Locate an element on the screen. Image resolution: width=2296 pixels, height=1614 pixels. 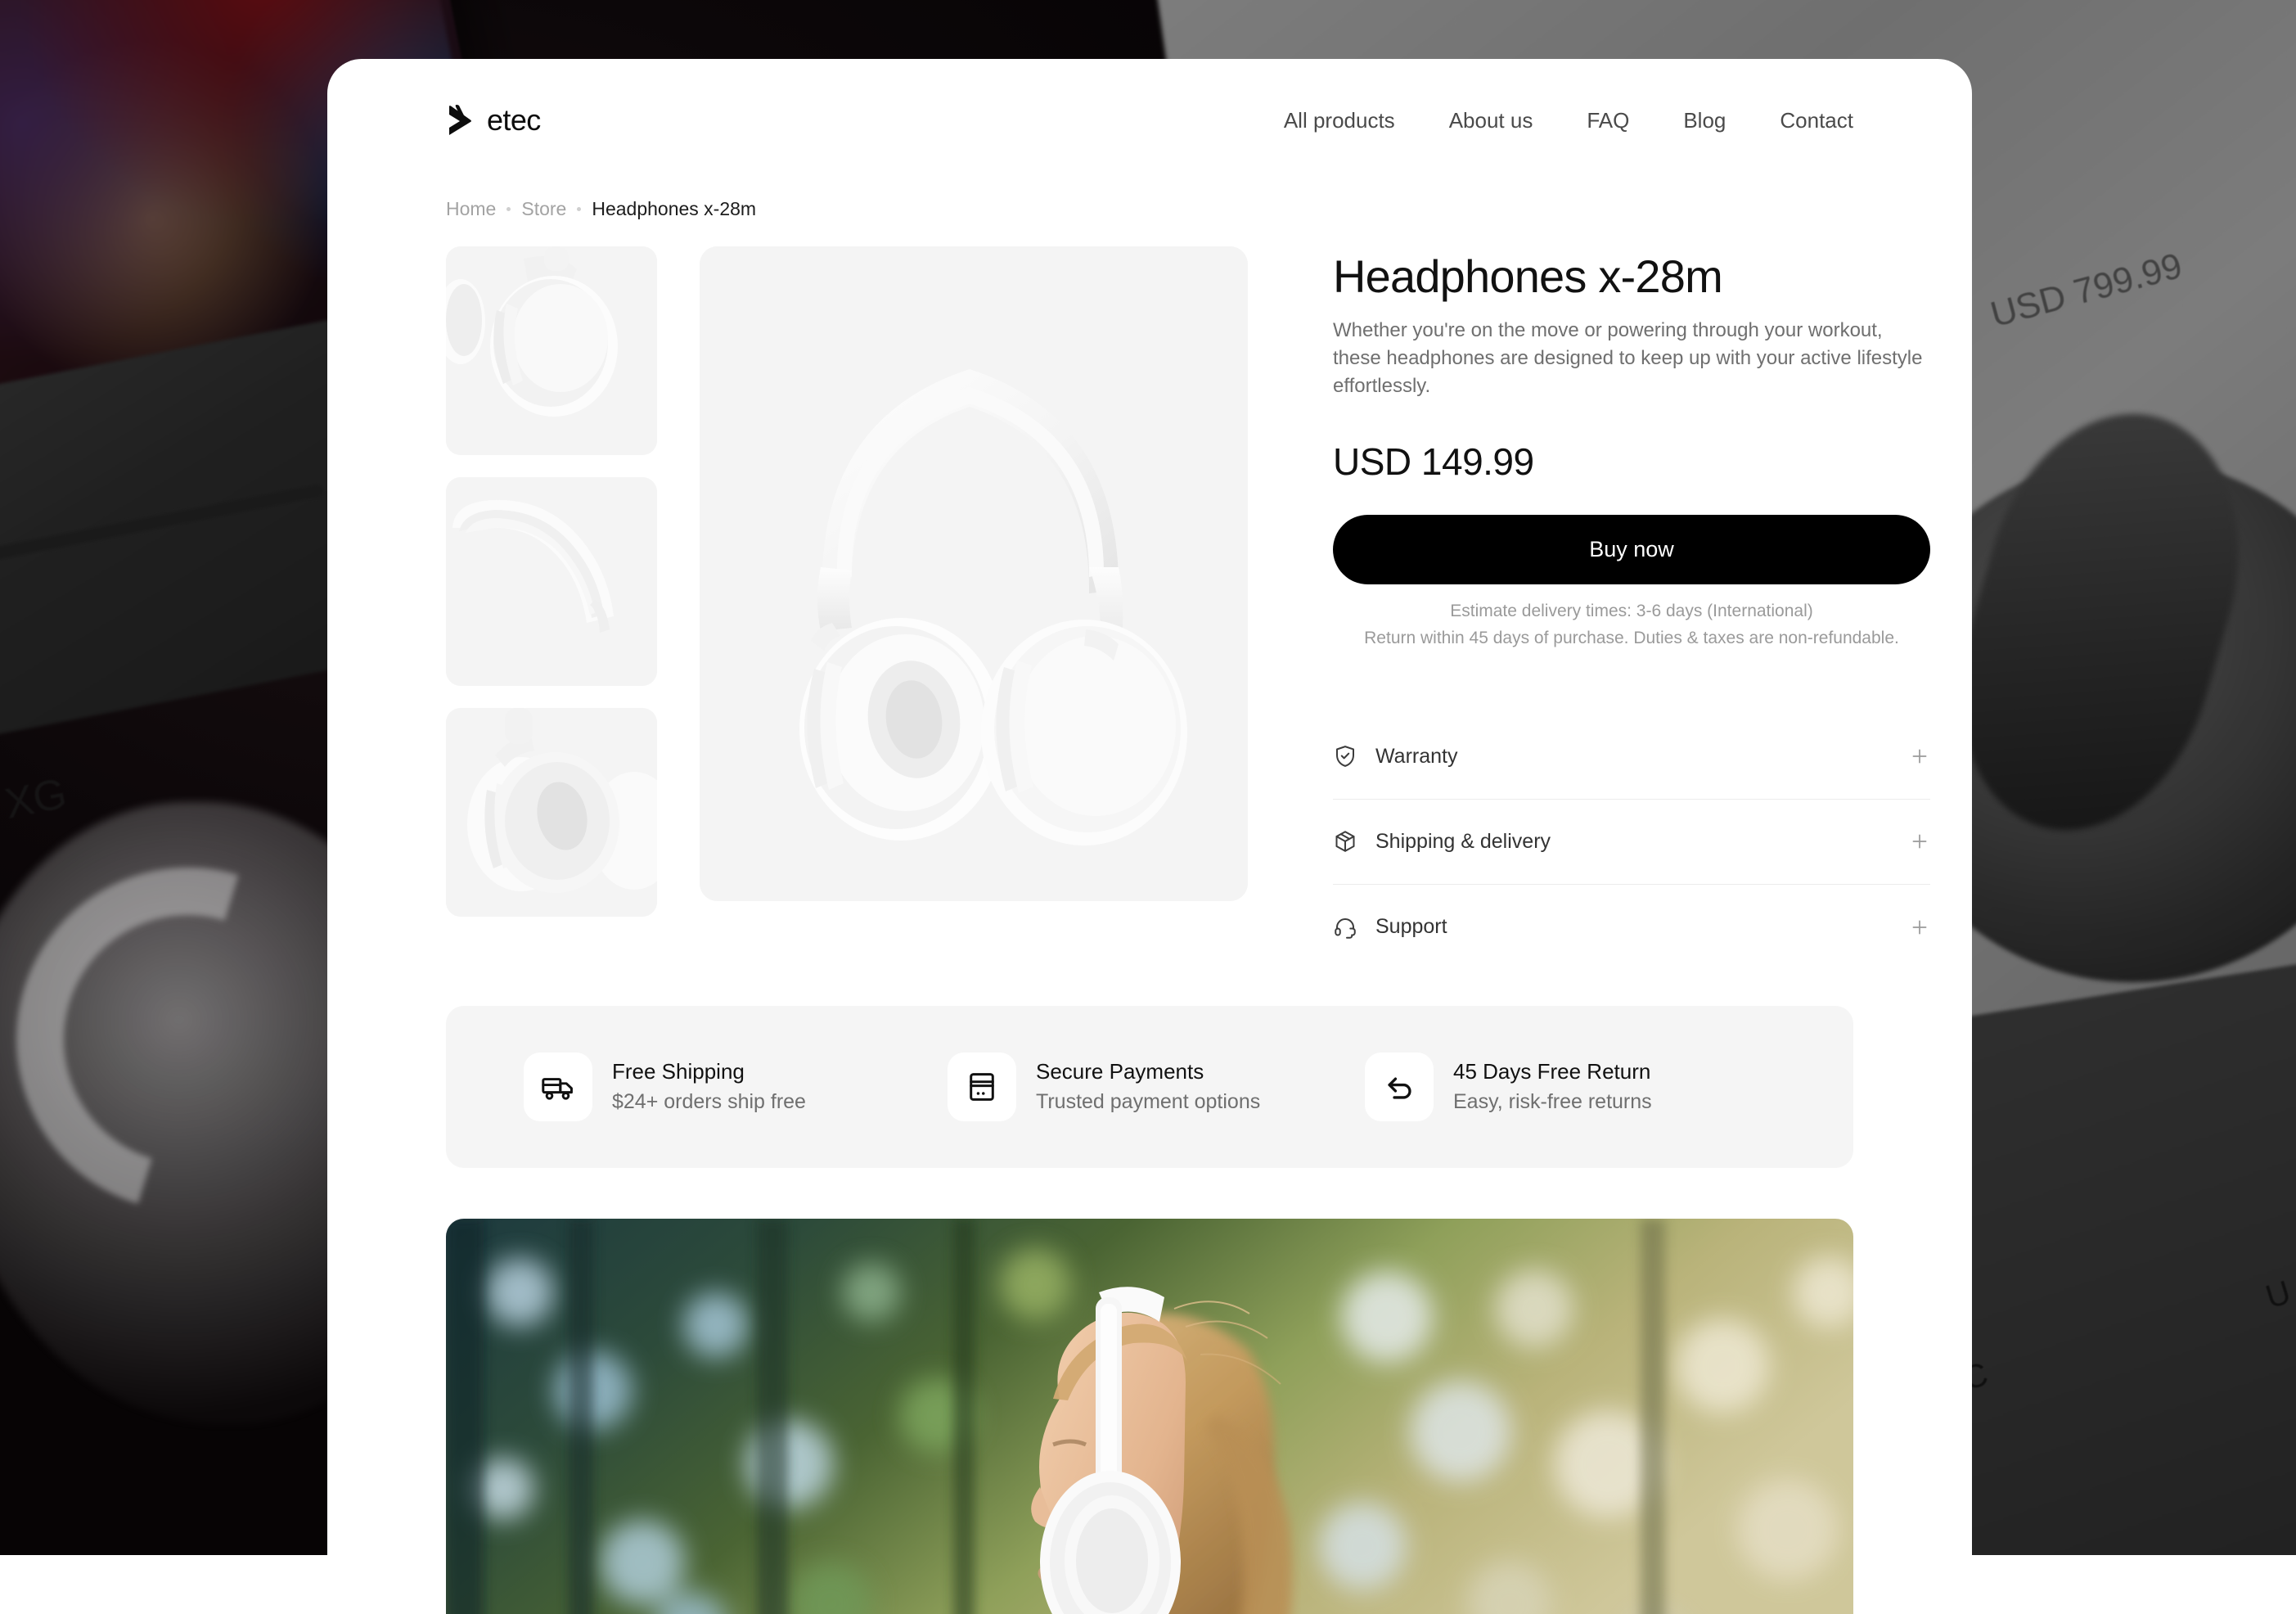
feature-free-shipping: Free Shipping $24+ orders ship free is located at coordinates (720, 1087).